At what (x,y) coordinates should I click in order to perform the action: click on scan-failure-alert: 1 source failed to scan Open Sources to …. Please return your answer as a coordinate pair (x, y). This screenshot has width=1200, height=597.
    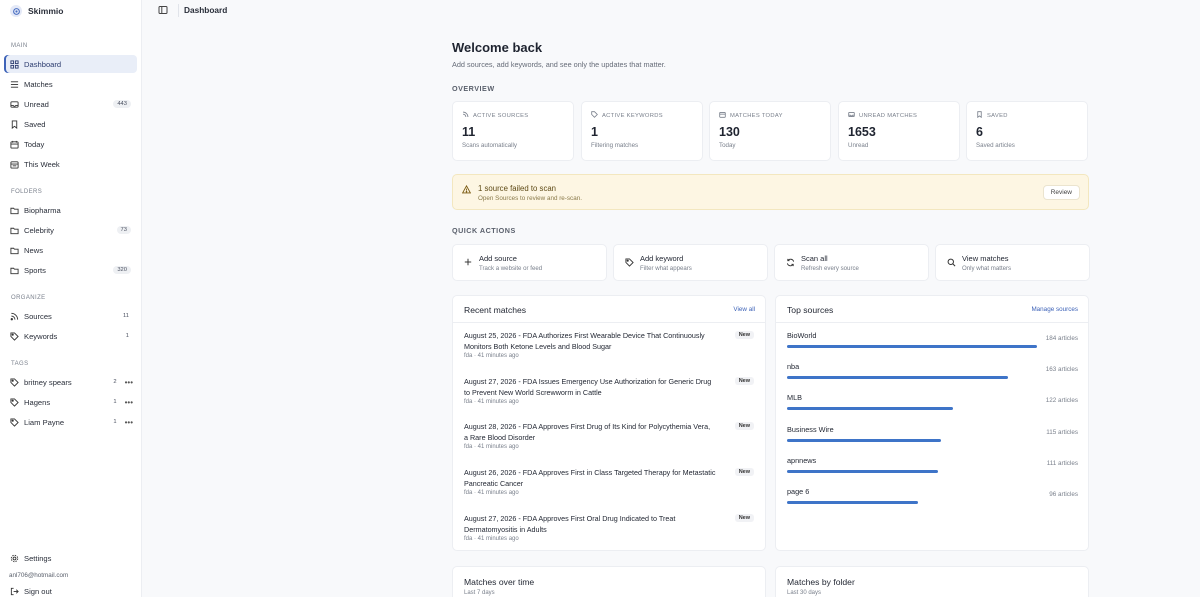
    Looking at the image, I should click on (770, 192).